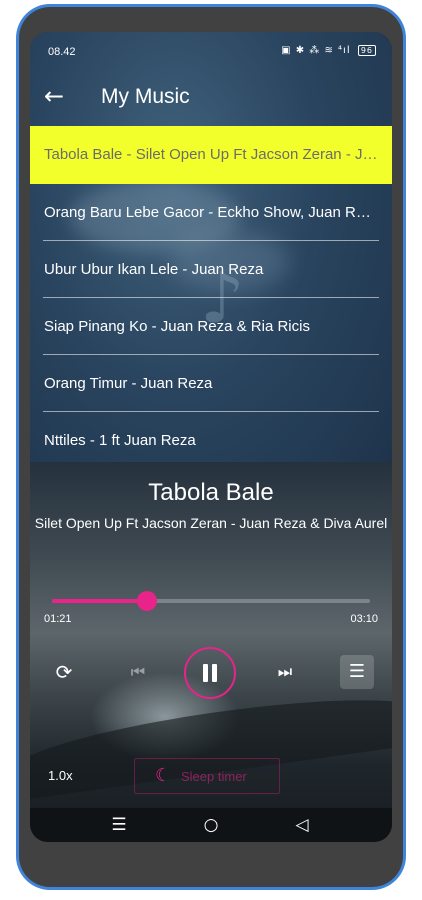 The width and height of the screenshot is (422, 900). Describe the element at coordinates (56, 96) in the screenshot. I see `arrow-left-icon: ←` at that location.